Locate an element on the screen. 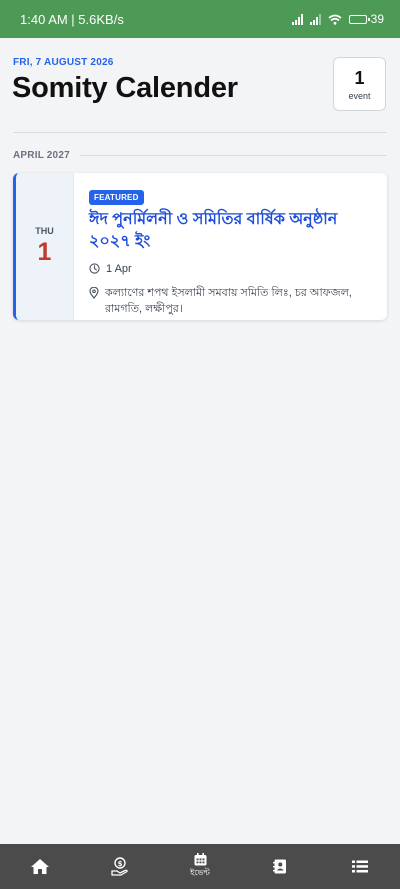  nav-contacts is located at coordinates (280, 866).